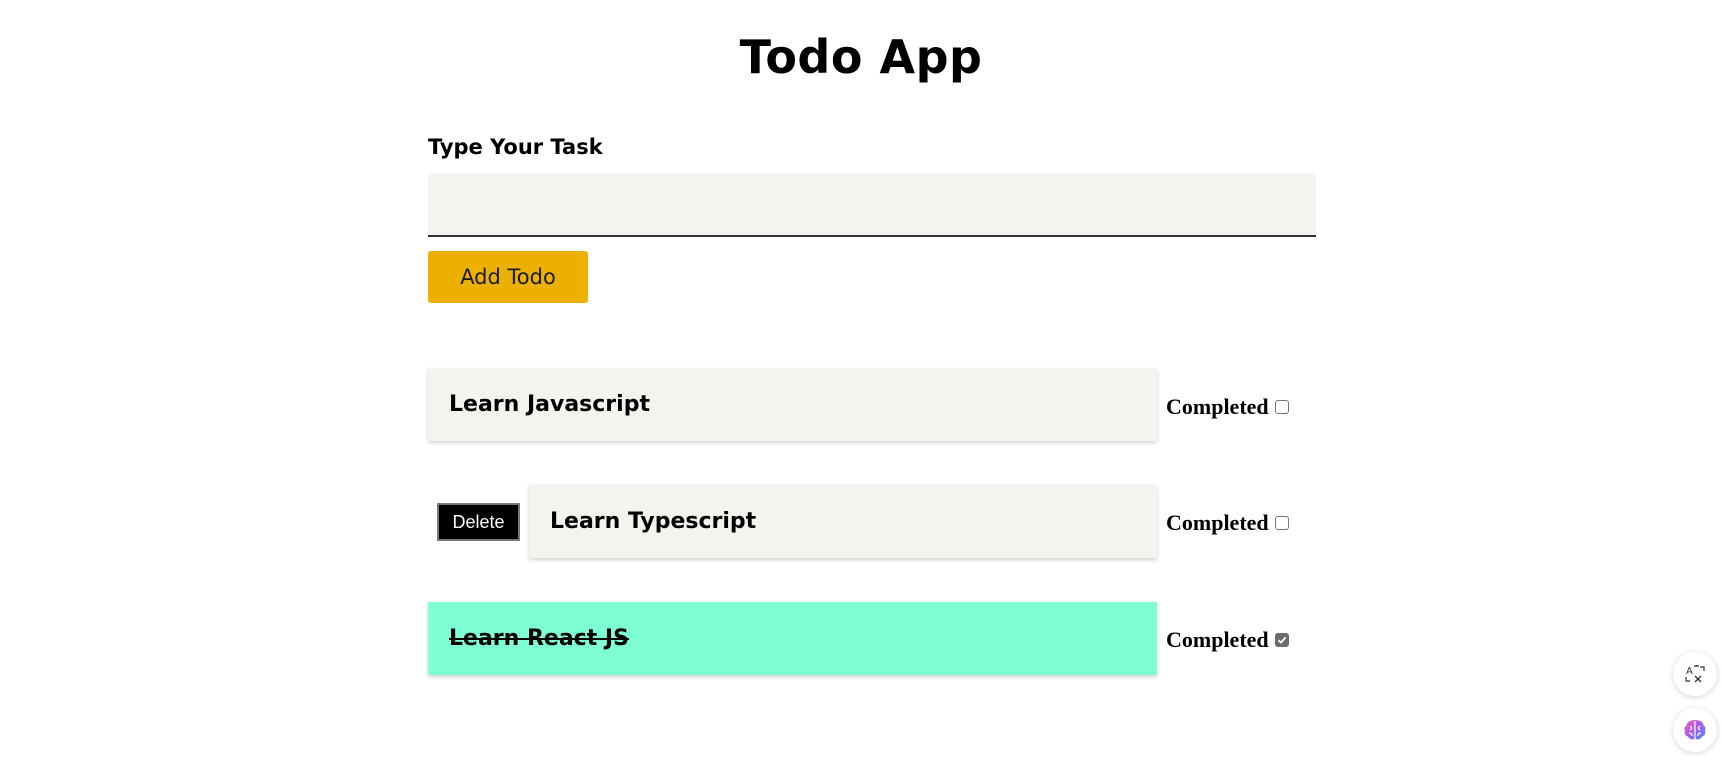 This screenshot has height=768, width=1722. What do you see at coordinates (549, 404) in the screenshot?
I see `todo-item-text: Learn Javascript` at bounding box center [549, 404].